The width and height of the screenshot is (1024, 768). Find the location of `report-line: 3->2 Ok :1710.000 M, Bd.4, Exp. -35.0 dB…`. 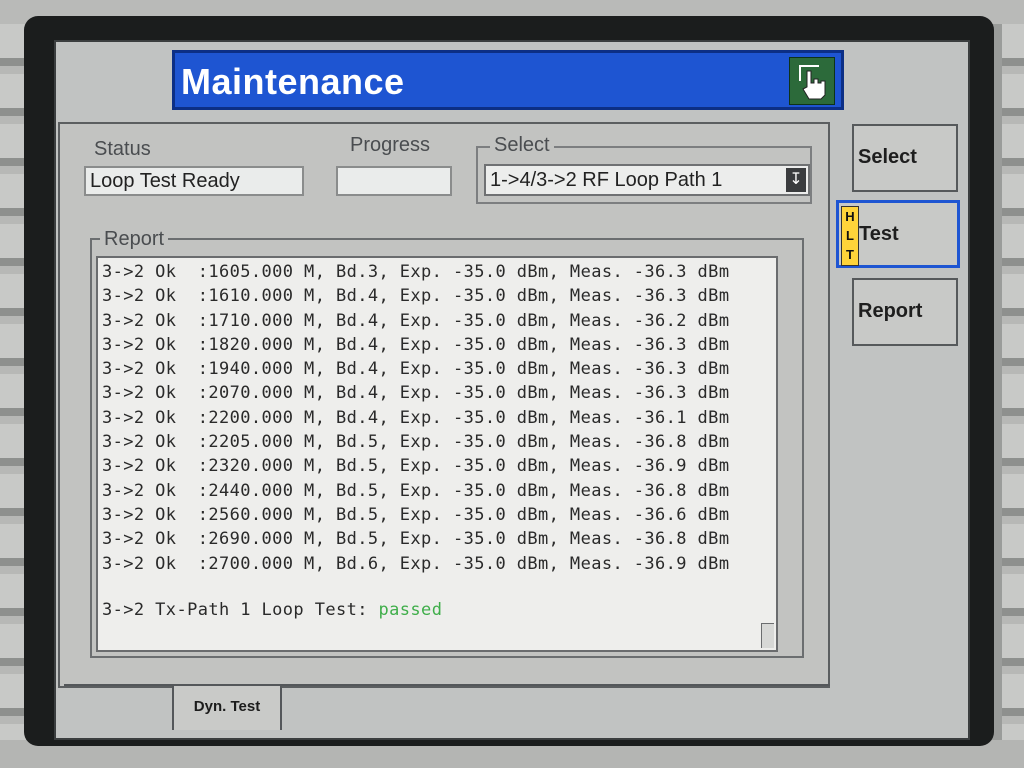

report-line: 3->2 Ok :1710.000 M, Bd.4, Exp. -35.0 dB… is located at coordinates (416, 320).